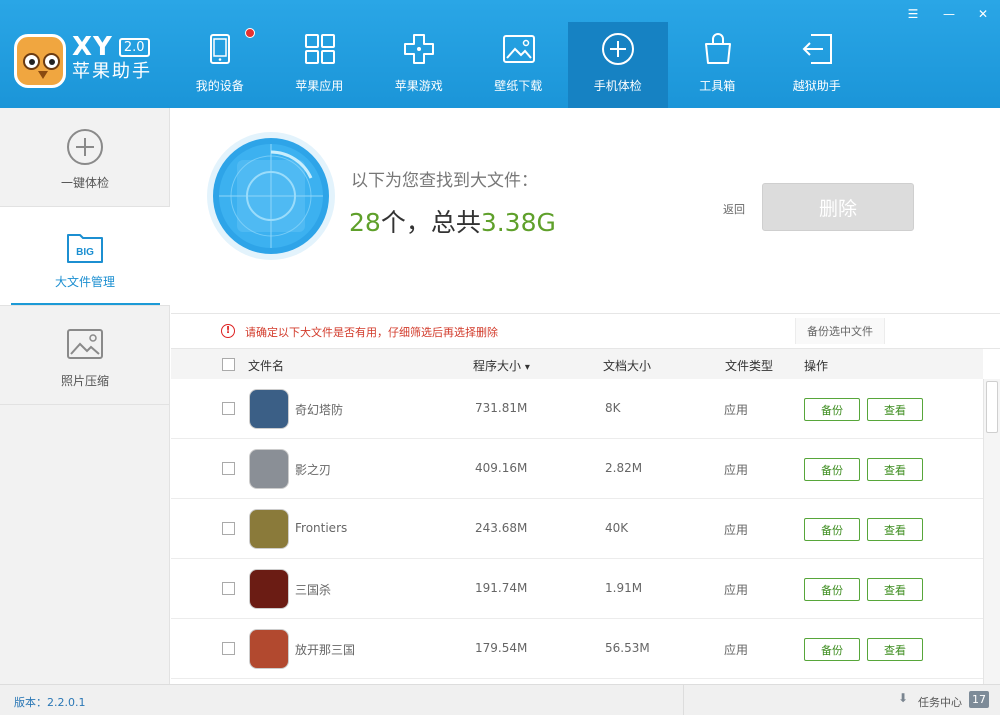 The width and height of the screenshot is (1000, 715). I want to click on sidebar-item-photo-compress: 照片压缩, so click(85, 355).